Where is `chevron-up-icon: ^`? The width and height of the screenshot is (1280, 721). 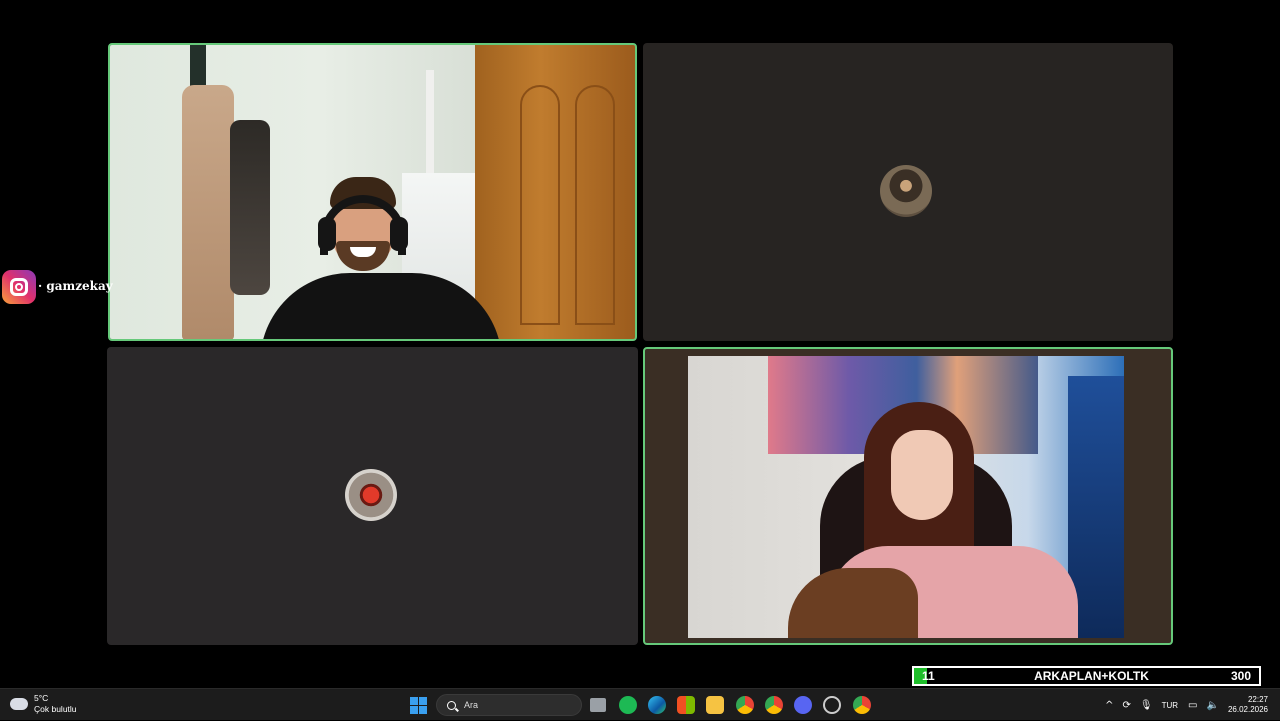
chevron-up-icon: ^ is located at coordinates (1109, 705).